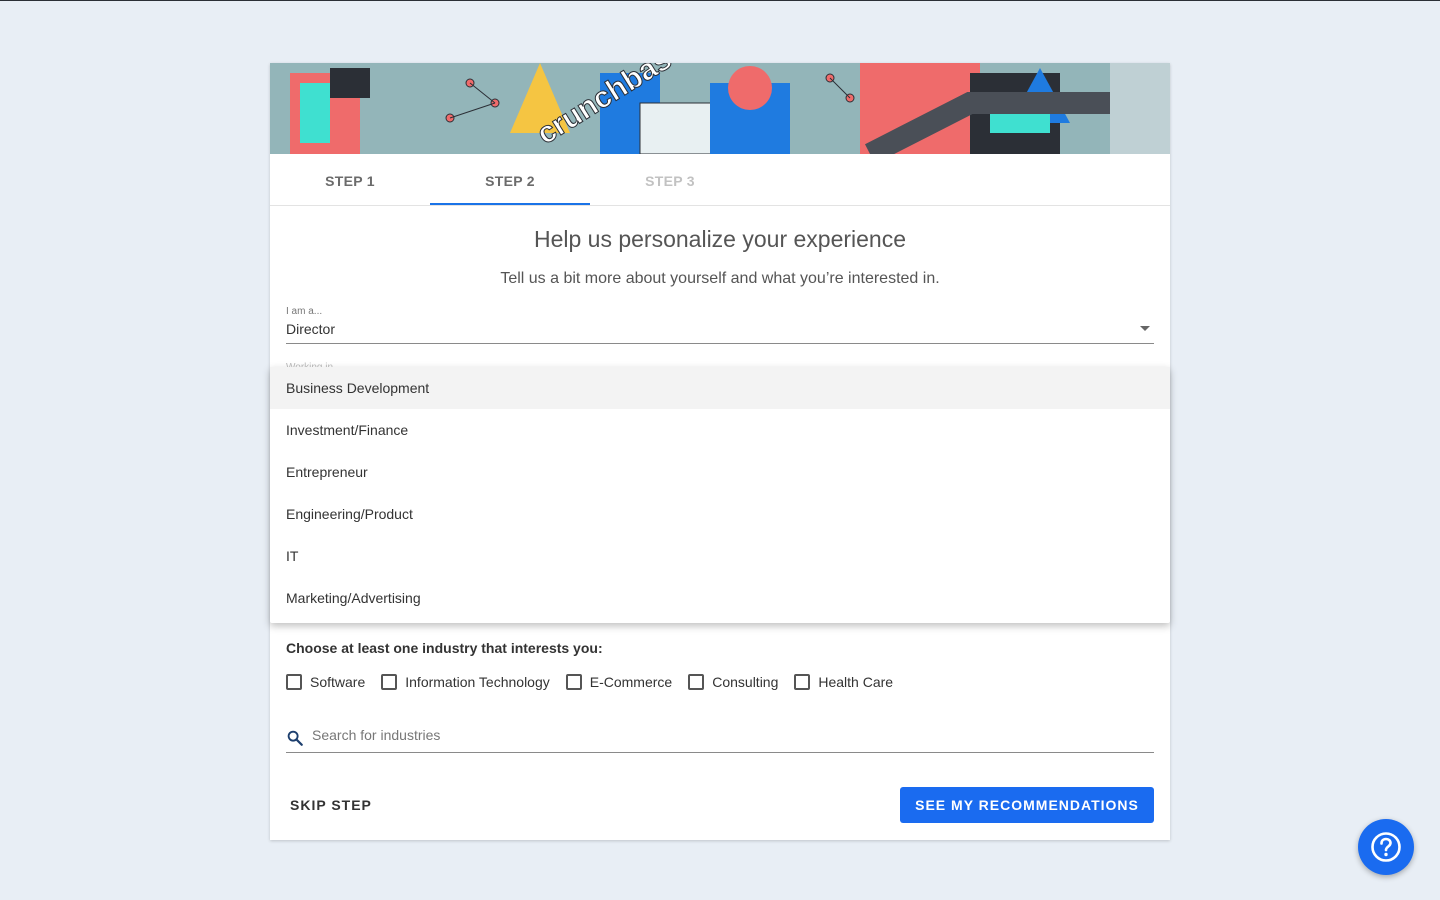 Image resolution: width=1440 pixels, height=900 pixels. What do you see at coordinates (510, 179) in the screenshot?
I see `tab-step-2: STEP 2` at bounding box center [510, 179].